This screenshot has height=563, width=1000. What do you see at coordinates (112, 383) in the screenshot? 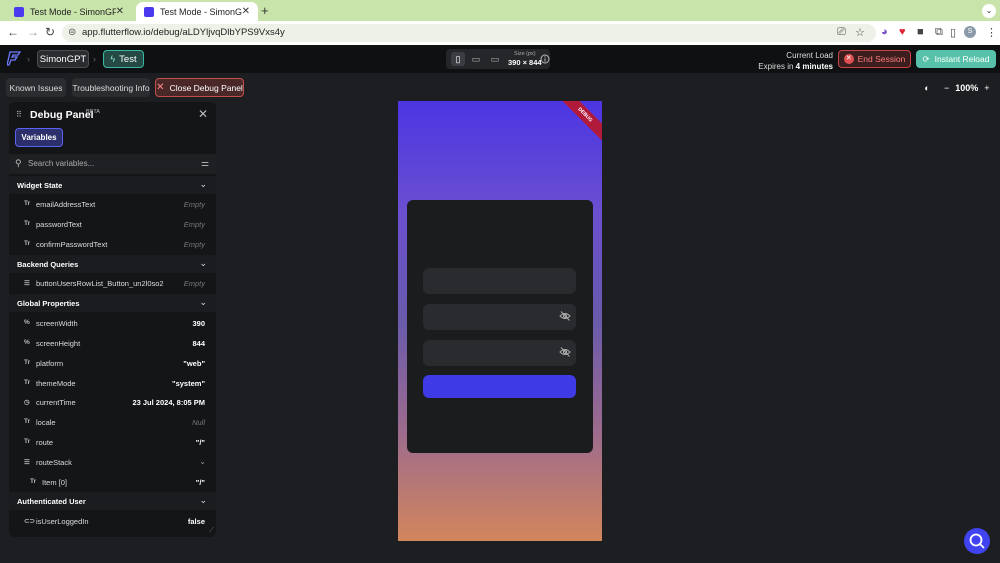
I see `variable-row: Tr themeMode "system"` at bounding box center [112, 383].